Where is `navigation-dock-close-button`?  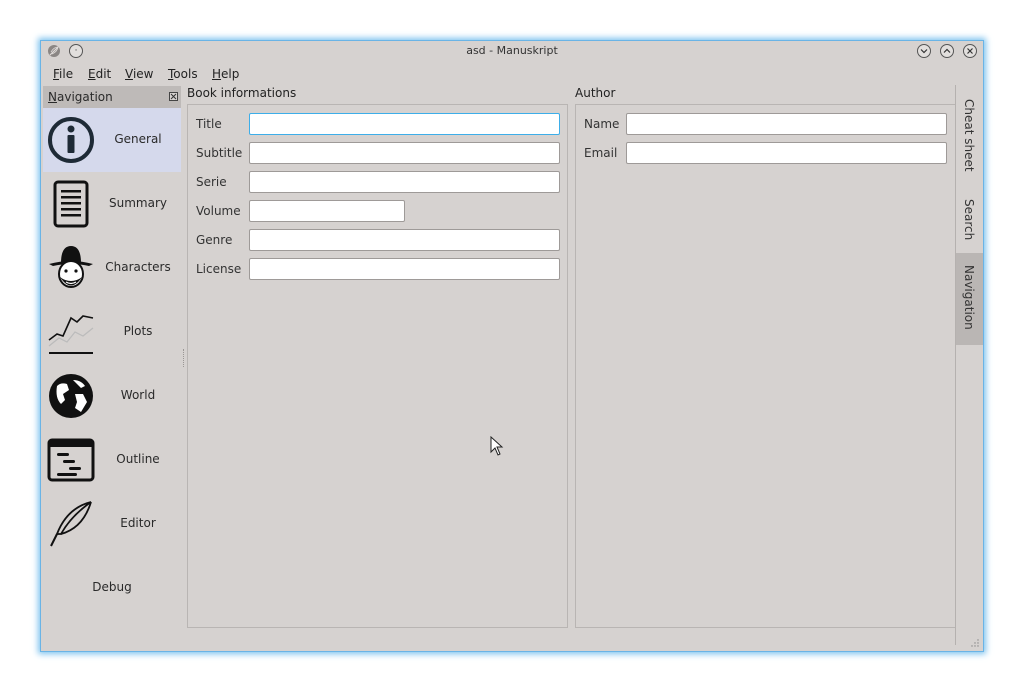 navigation-dock-close-button is located at coordinates (173, 96).